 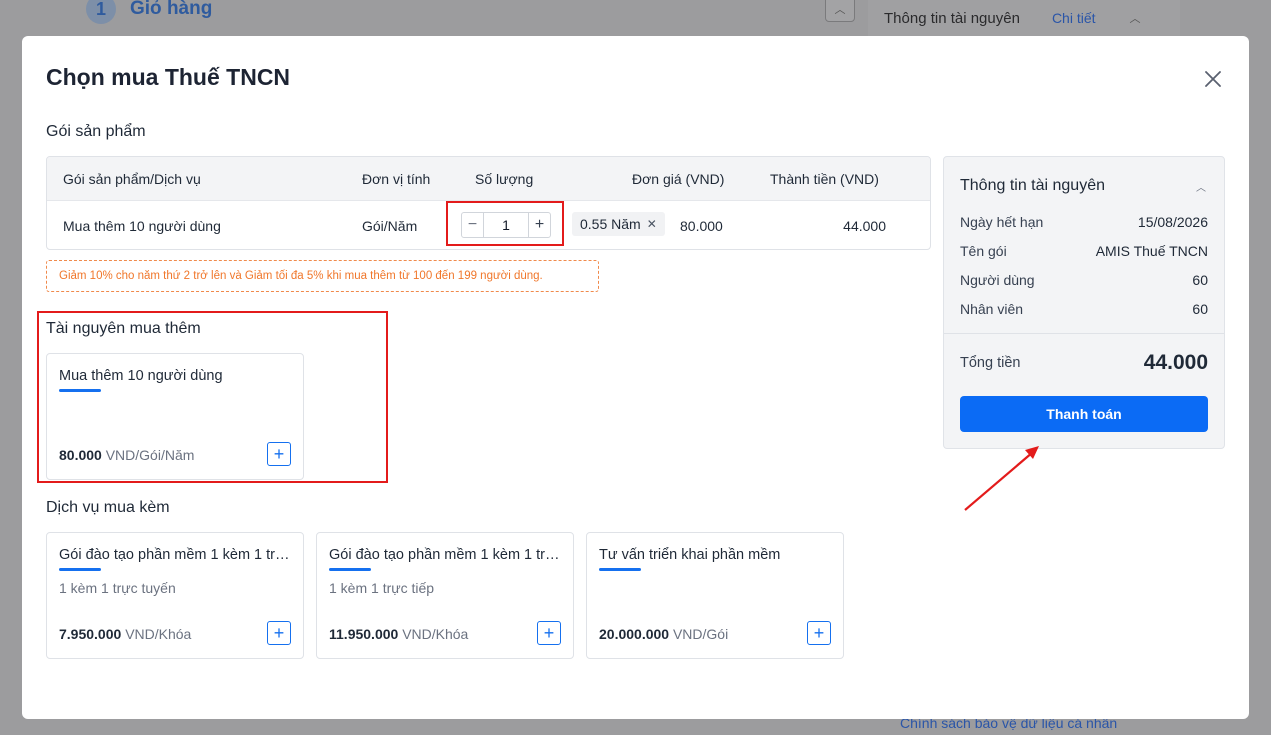 I want to click on summary-row-expiry: Ngày hết hạn 15/08/2026, so click(x=1084, y=222).